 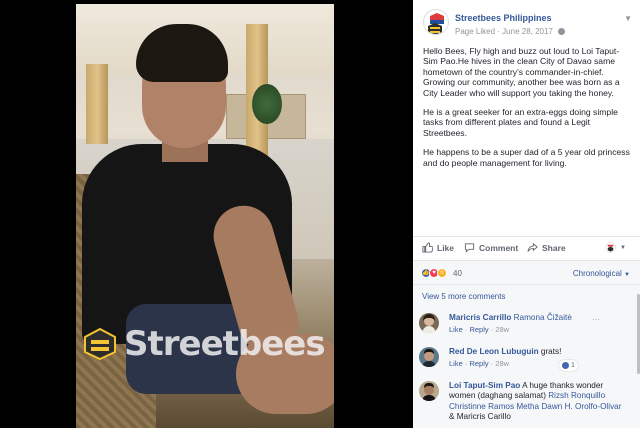 I want to click on like-button: Like, so click(x=438, y=247).